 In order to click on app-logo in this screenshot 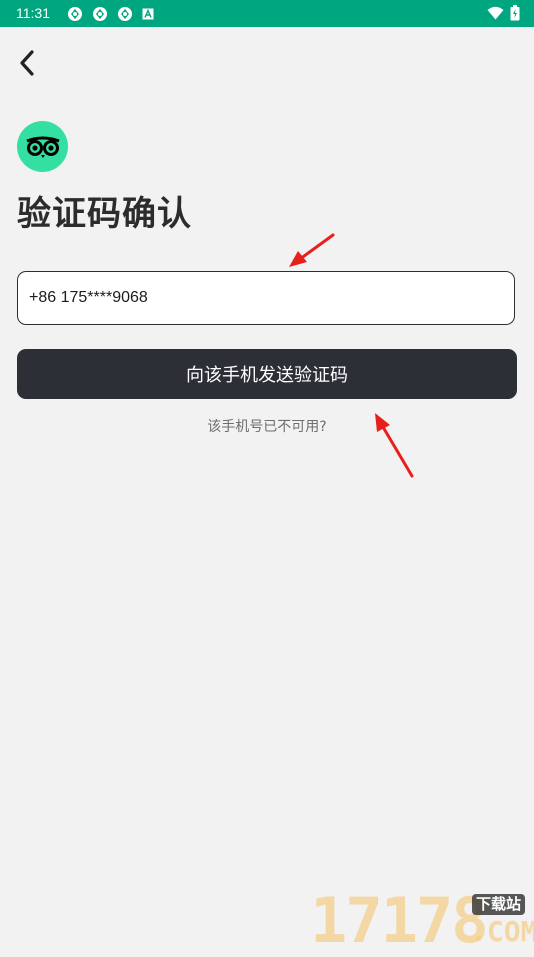, I will do `click(42, 146)`.